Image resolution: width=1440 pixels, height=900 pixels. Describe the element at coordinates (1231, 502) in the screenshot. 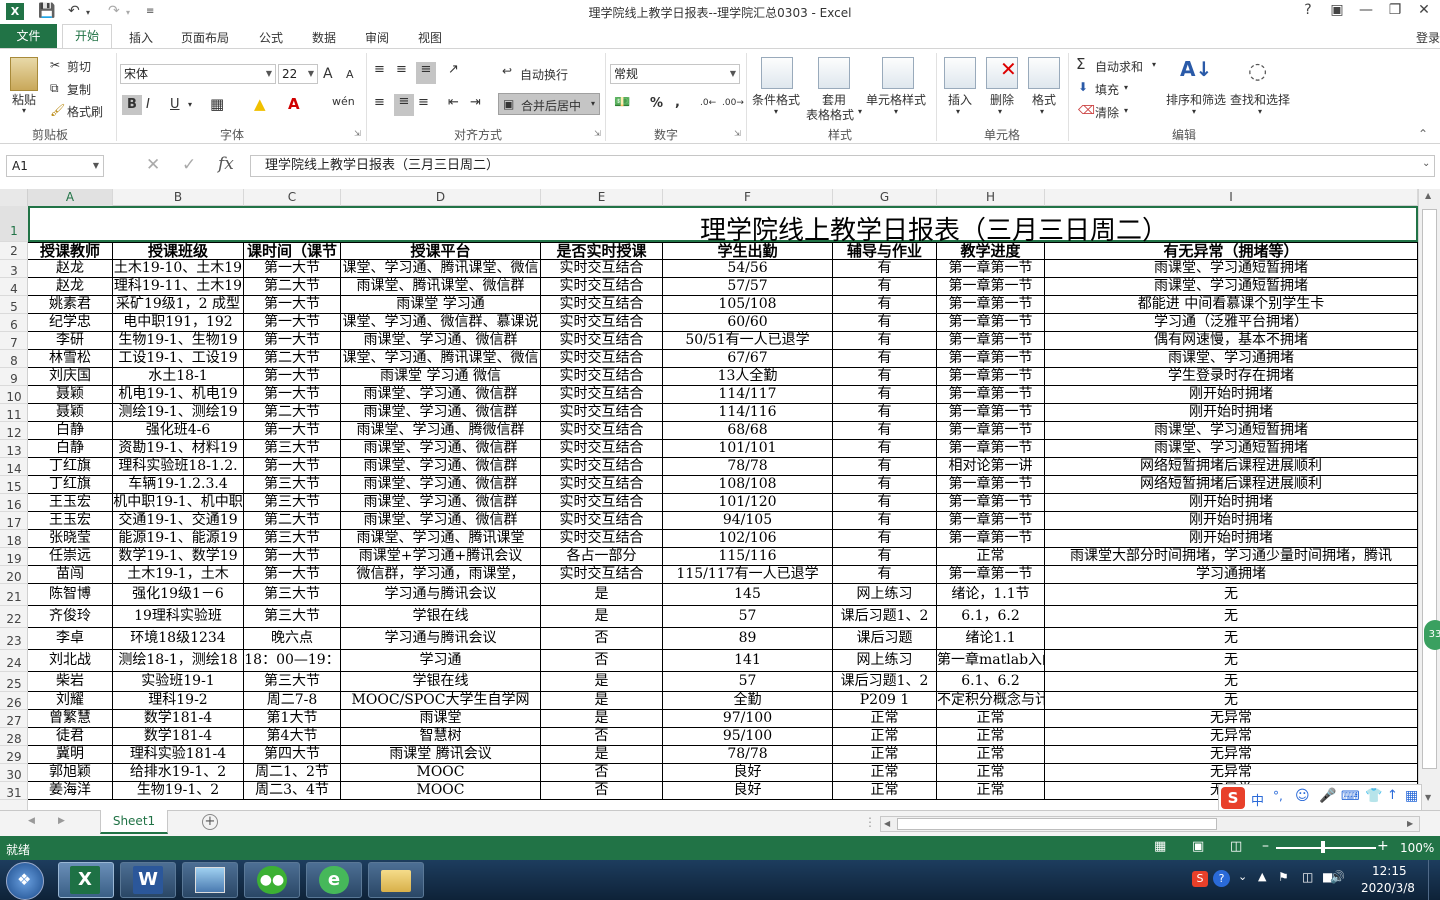

I see `table-cell: 刚开始时拥堵` at that location.